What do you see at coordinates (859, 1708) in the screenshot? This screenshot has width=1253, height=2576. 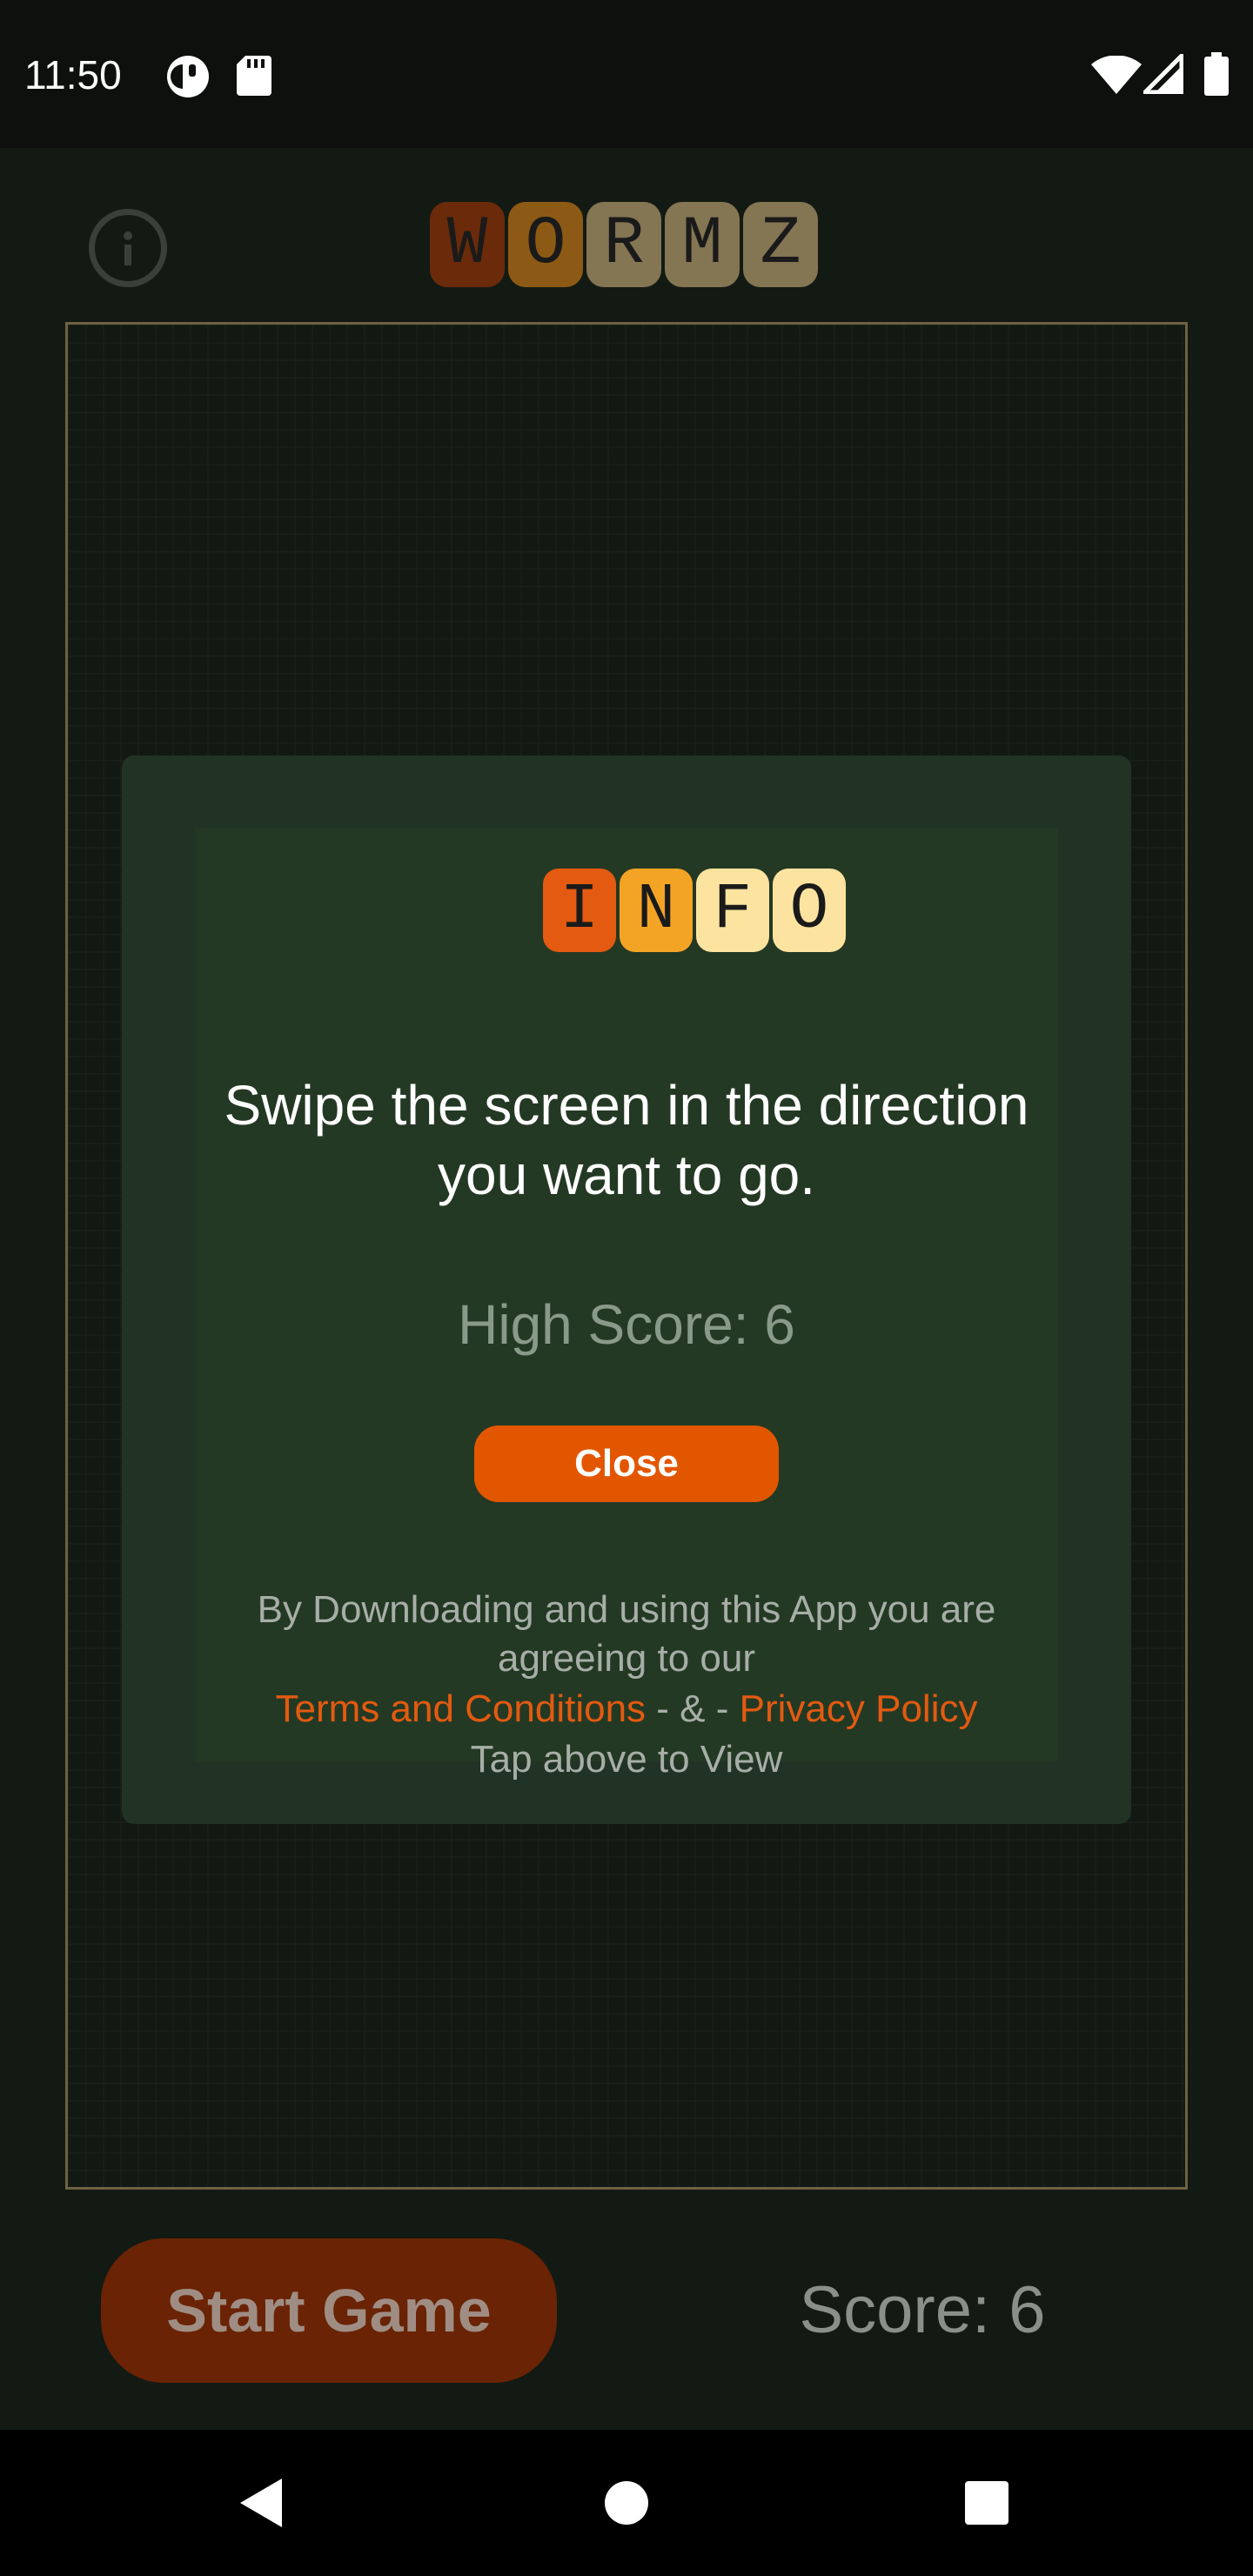 I see `privacy-link: Privacy Policy` at bounding box center [859, 1708].